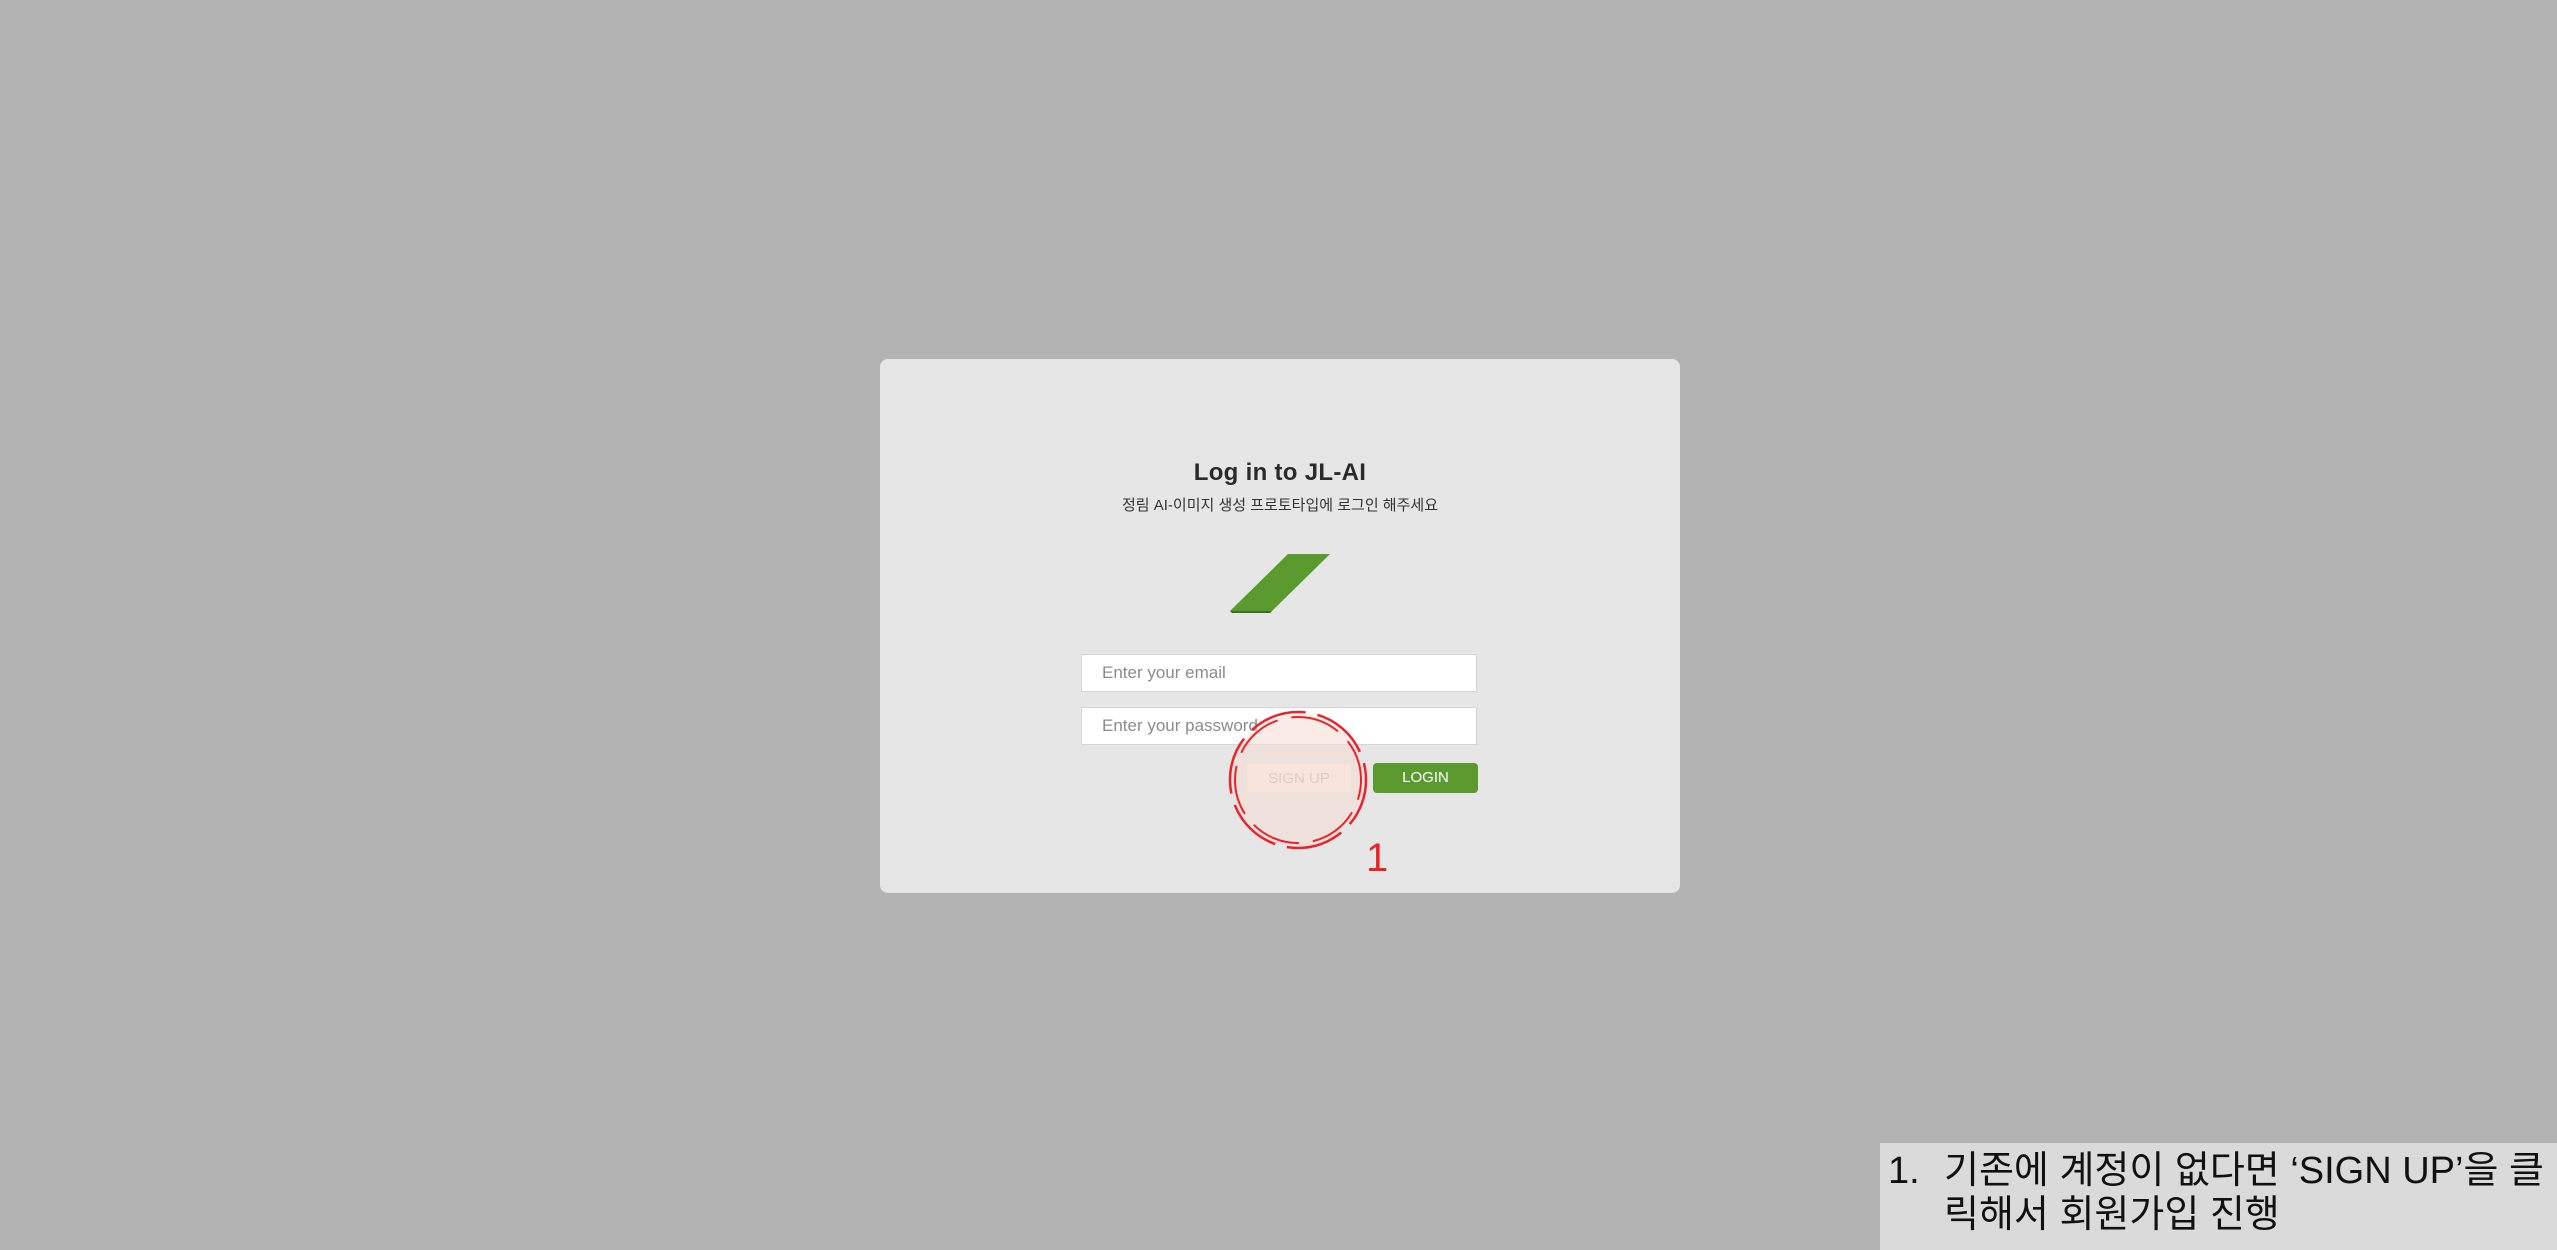 The width and height of the screenshot is (2557, 1250). What do you see at coordinates (1904, 1171) in the screenshot?
I see `instruction-number: 1.` at bounding box center [1904, 1171].